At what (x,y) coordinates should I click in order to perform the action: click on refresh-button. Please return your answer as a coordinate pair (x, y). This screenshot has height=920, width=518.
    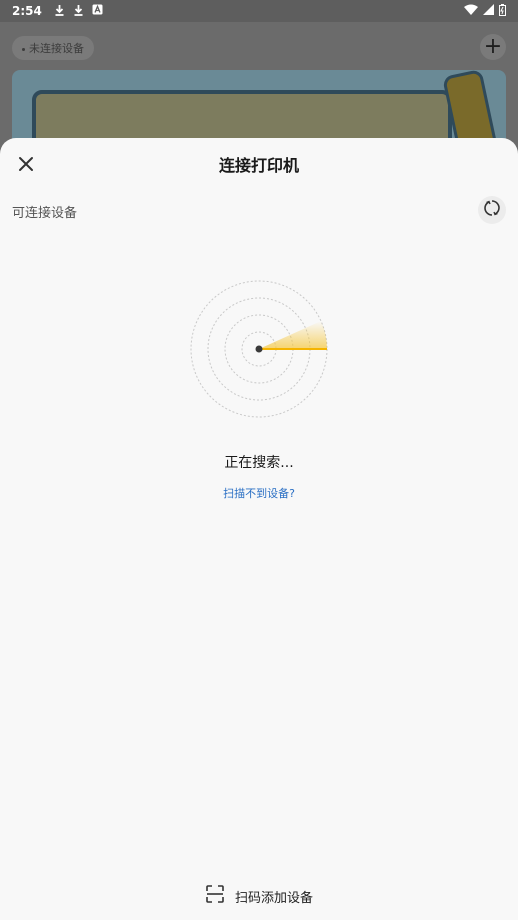
    Looking at the image, I should click on (492, 210).